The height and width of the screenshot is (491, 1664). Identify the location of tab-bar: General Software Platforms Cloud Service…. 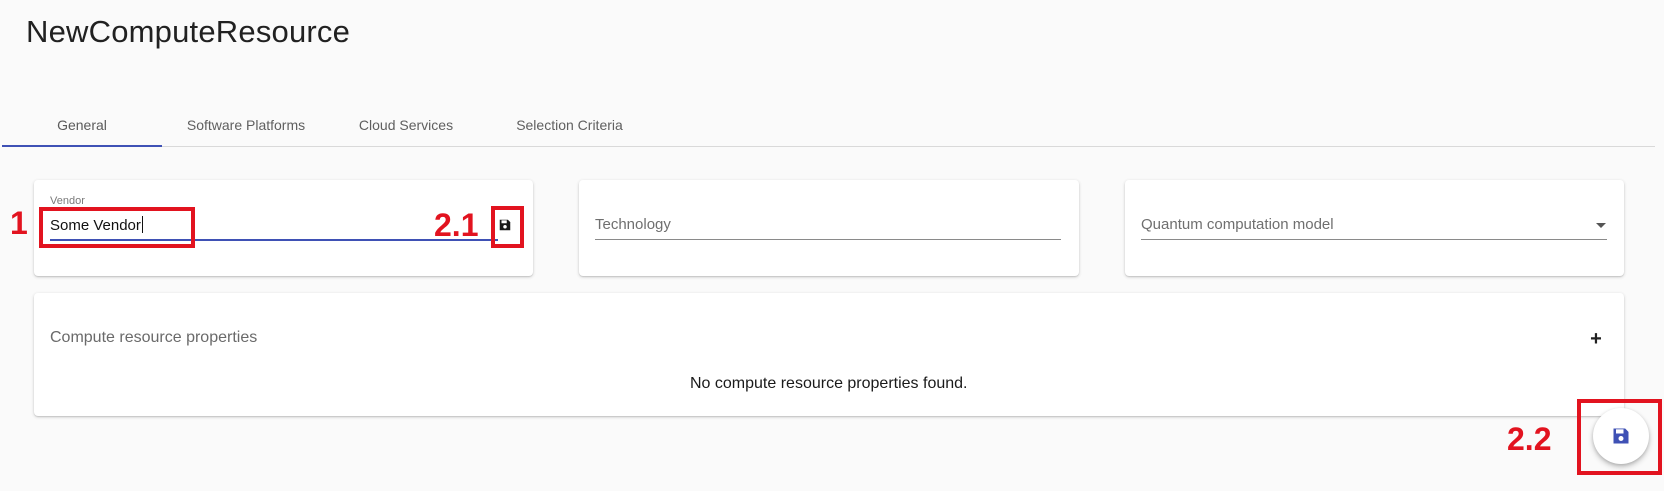
(828, 125).